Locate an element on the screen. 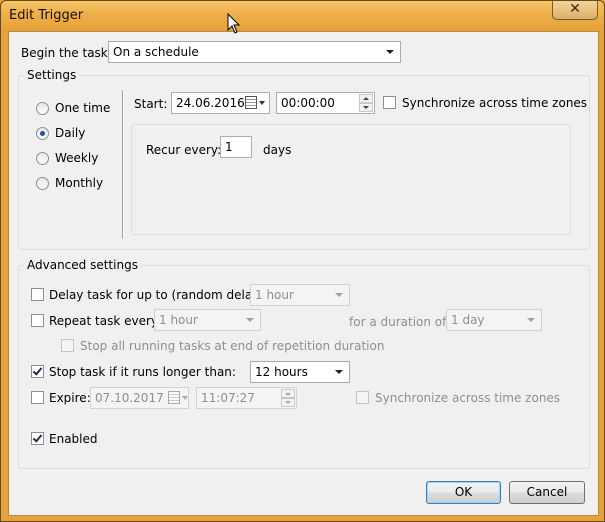 The image size is (605, 522). start-time-spinner is located at coordinates (366, 103).